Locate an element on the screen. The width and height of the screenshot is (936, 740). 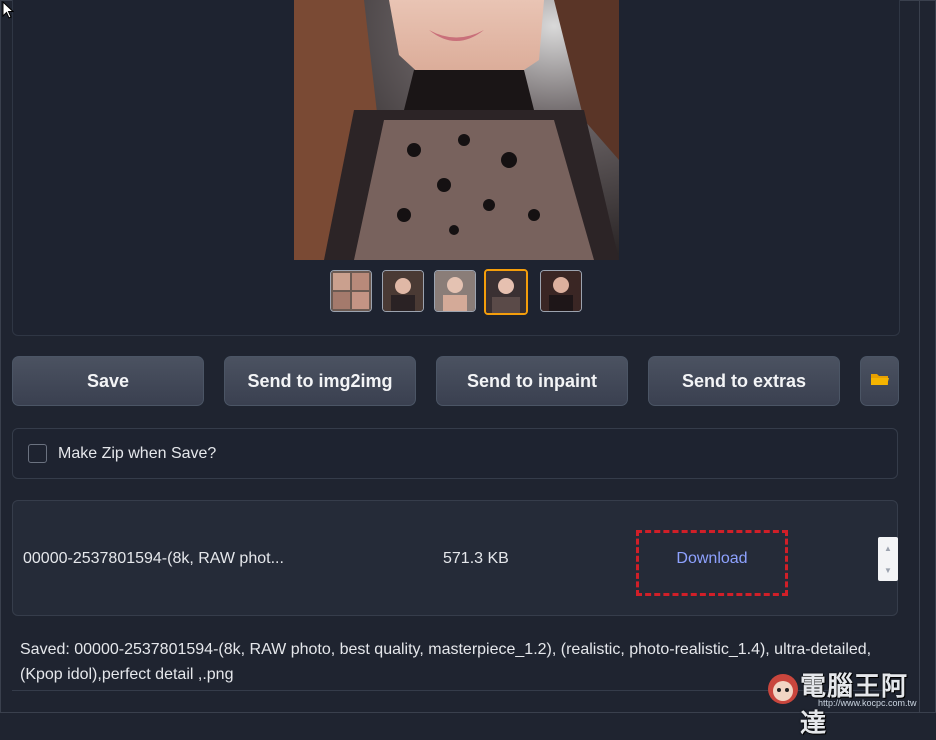
send-to-extras-label: Send to extras is located at coordinates (744, 380).